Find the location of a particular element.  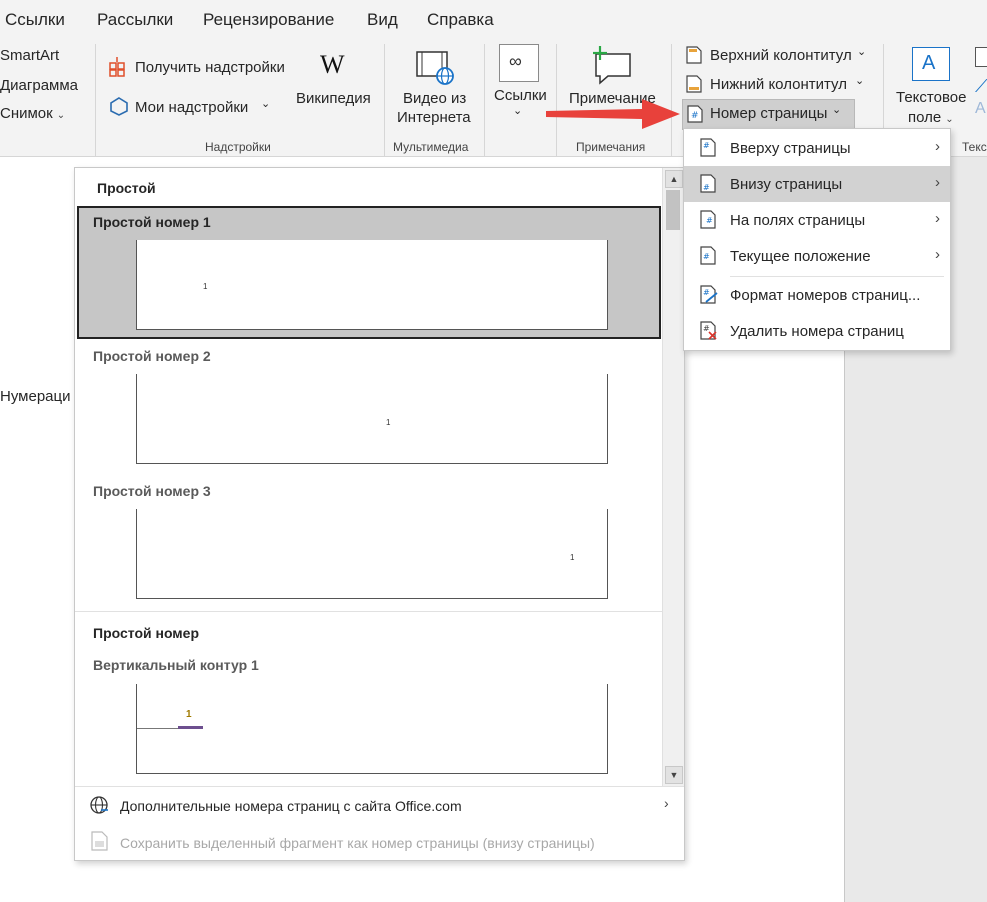

document-text: Нумераци is located at coordinates (35, 396).